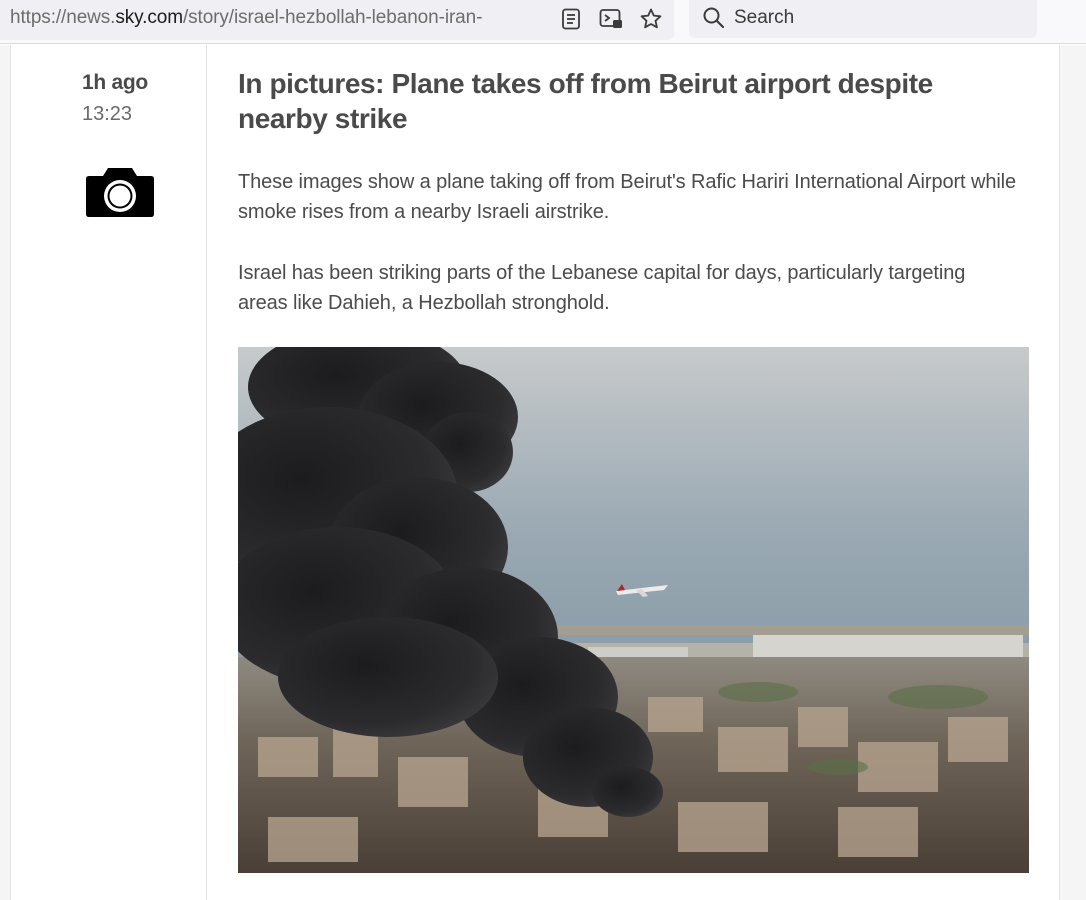 Image resolution: width=1086 pixels, height=900 pixels. Describe the element at coordinates (764, 17) in the screenshot. I see `search-placeholder: Search` at that location.